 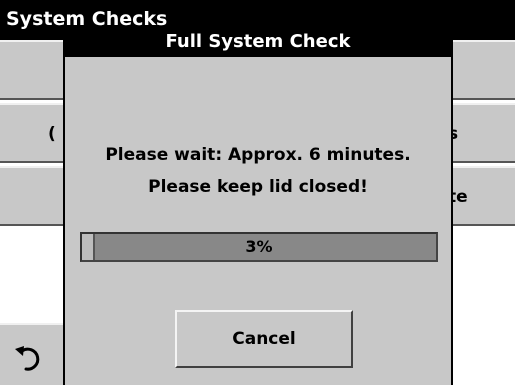 I want to click on progress-bar: 3%, so click(x=259, y=247).